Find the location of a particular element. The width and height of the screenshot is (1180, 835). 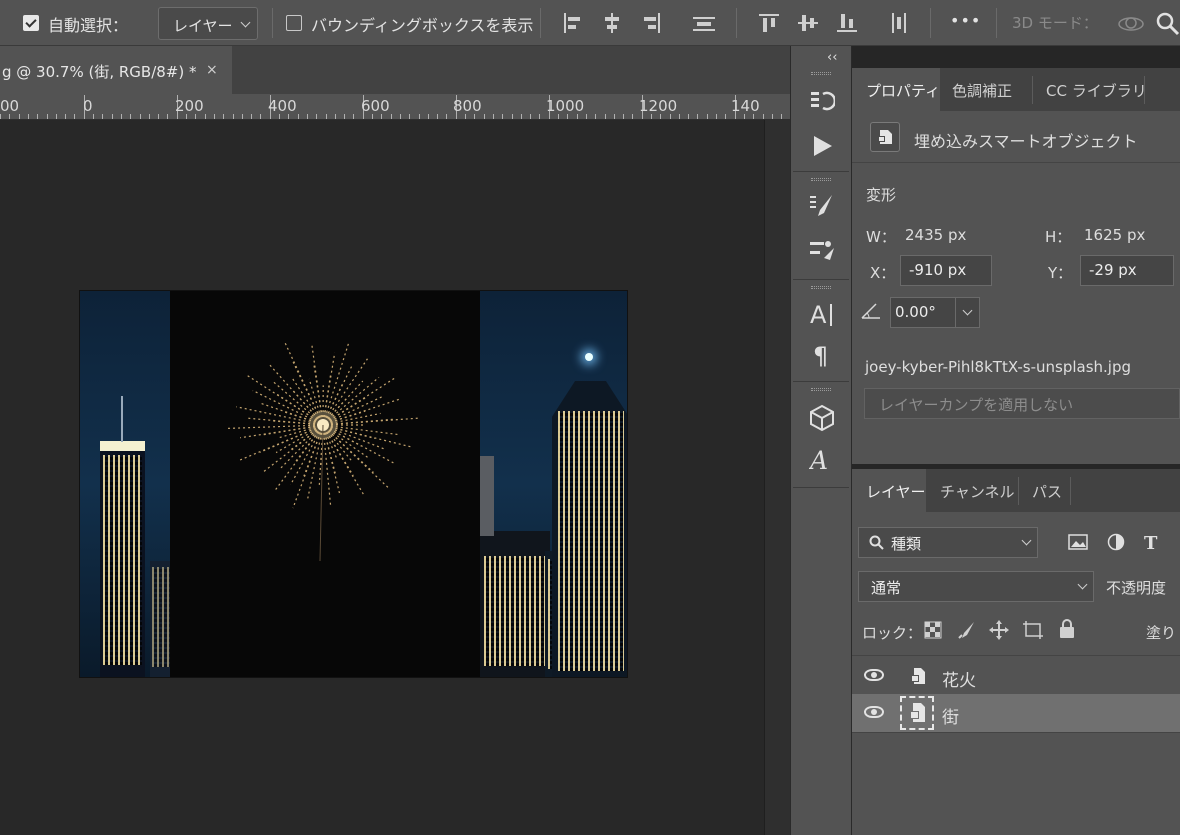

lock-all-icon is located at coordinates (1067, 629).